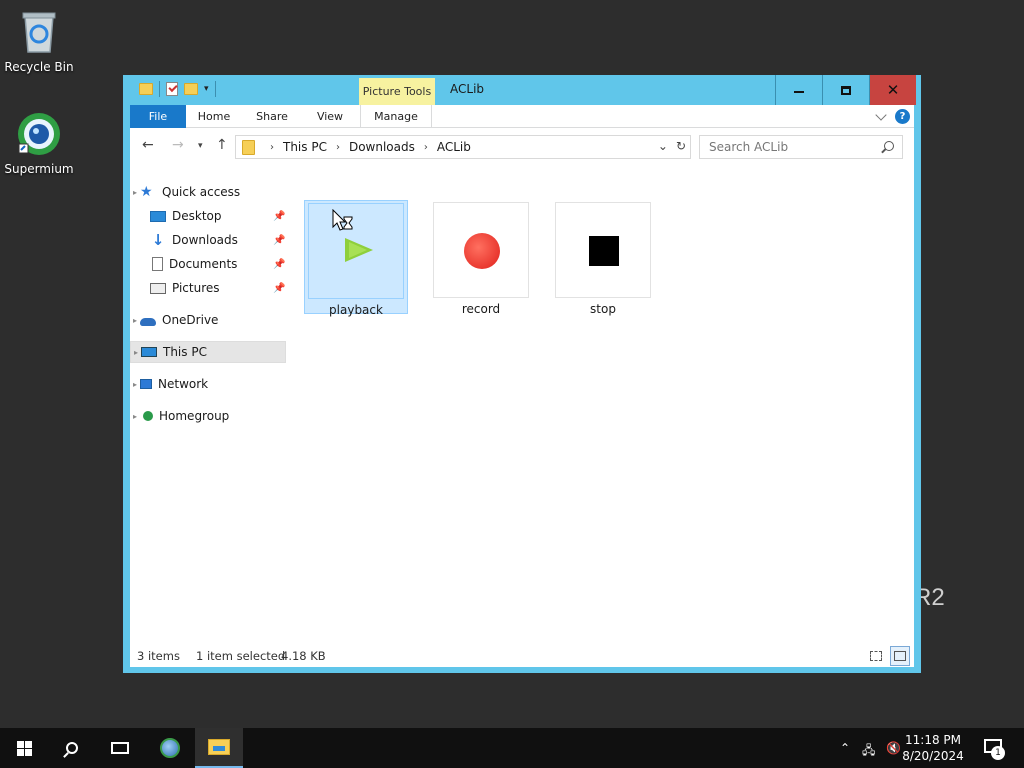  I want to click on task-view-icon, so click(120, 748).